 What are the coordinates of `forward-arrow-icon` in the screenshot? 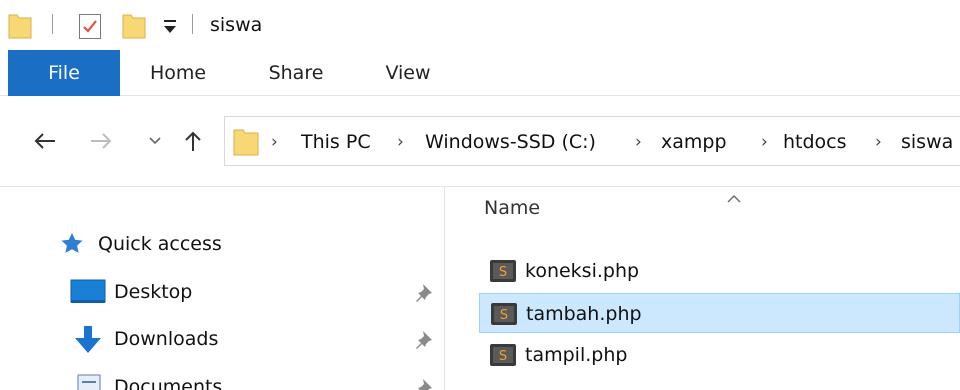 It's located at (101, 141).